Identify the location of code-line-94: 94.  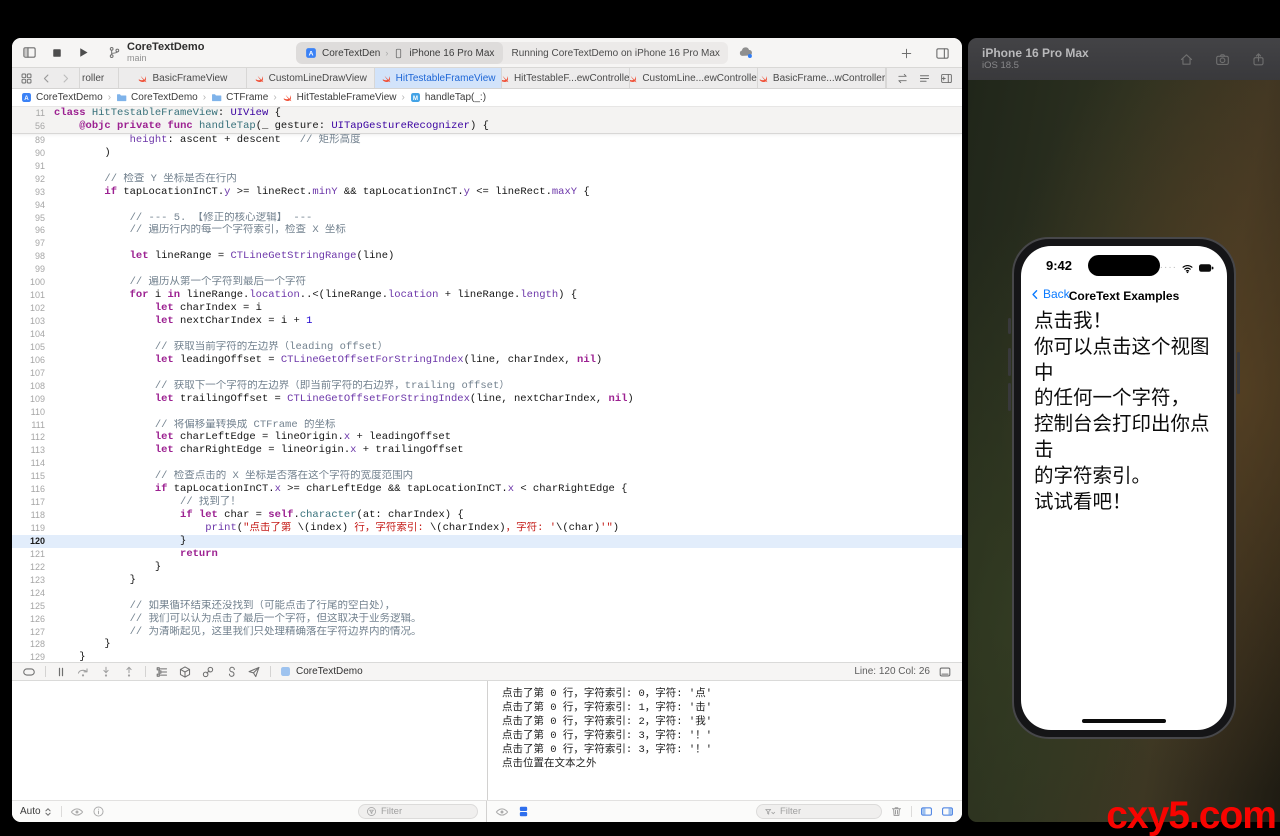
(487, 205).